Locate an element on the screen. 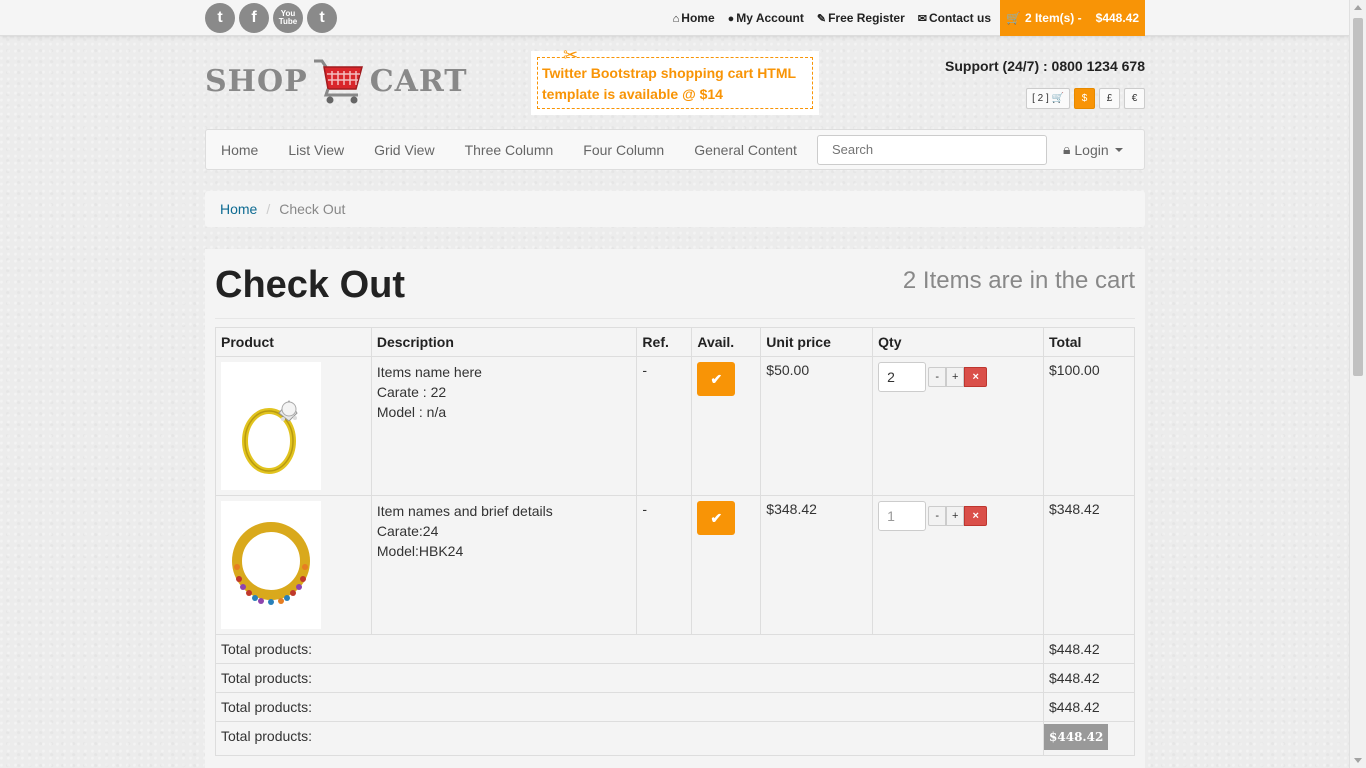 The width and height of the screenshot is (1366, 768). product-image-ring is located at coordinates (271, 426).